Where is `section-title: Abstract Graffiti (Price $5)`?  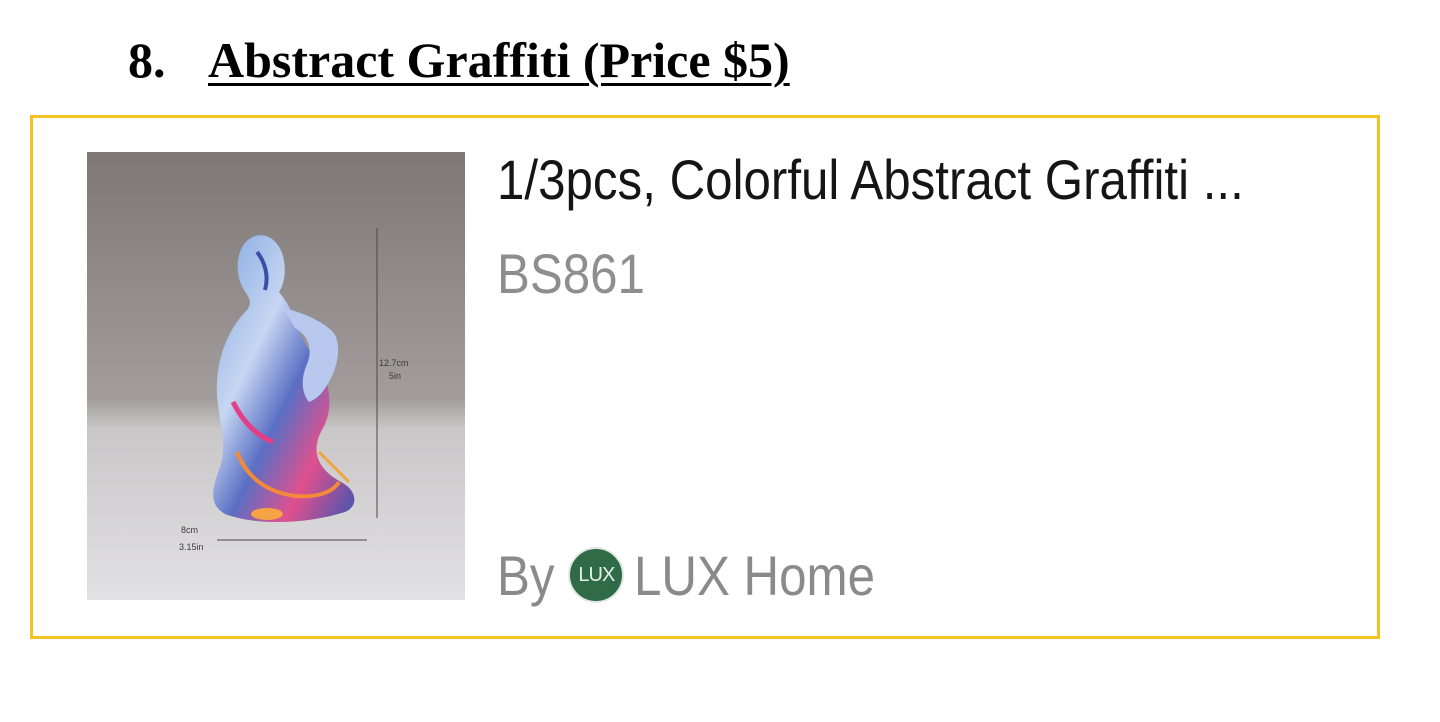 section-title: Abstract Graffiti (Price $5) is located at coordinates (499, 60).